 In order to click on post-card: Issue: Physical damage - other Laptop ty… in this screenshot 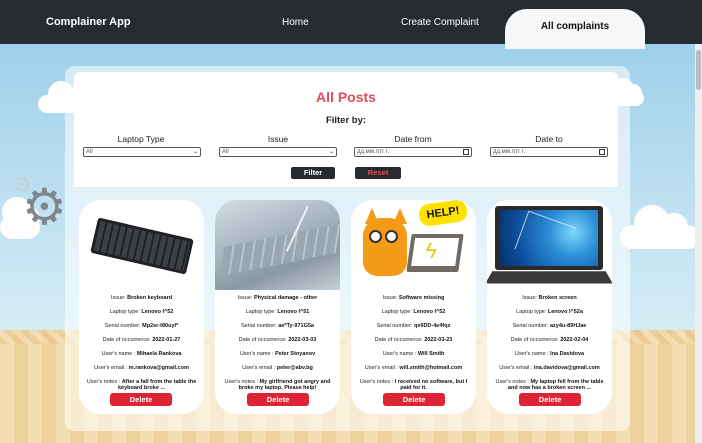, I will do `click(277, 307)`.